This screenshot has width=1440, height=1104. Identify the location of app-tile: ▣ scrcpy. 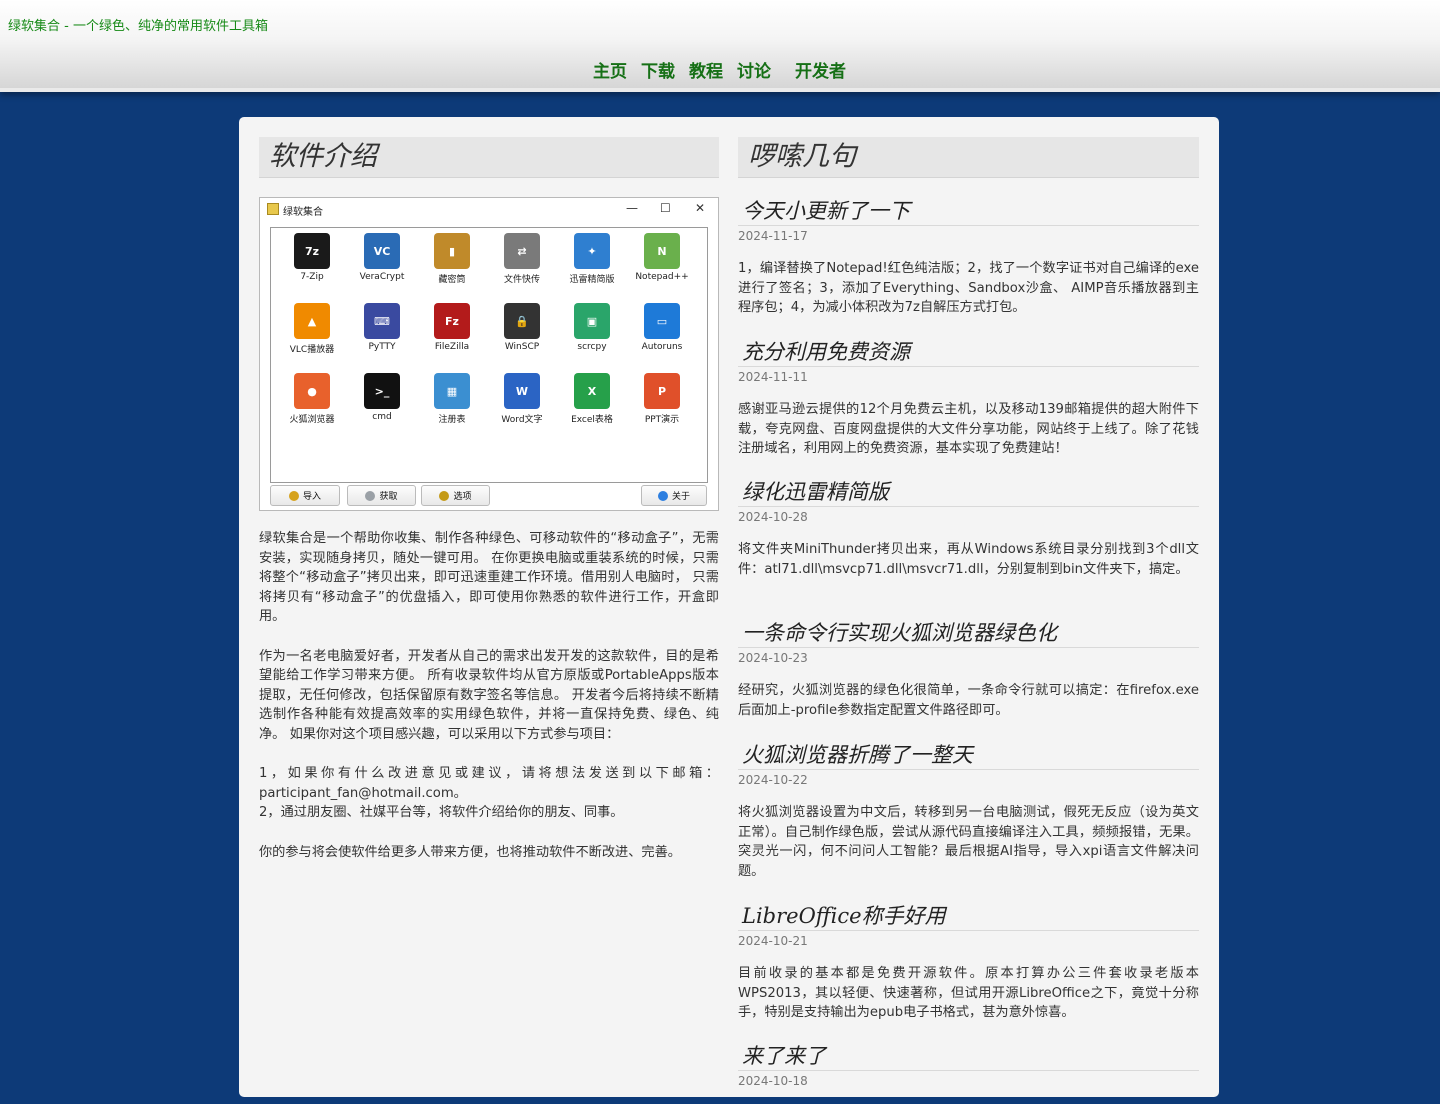
(592, 331).